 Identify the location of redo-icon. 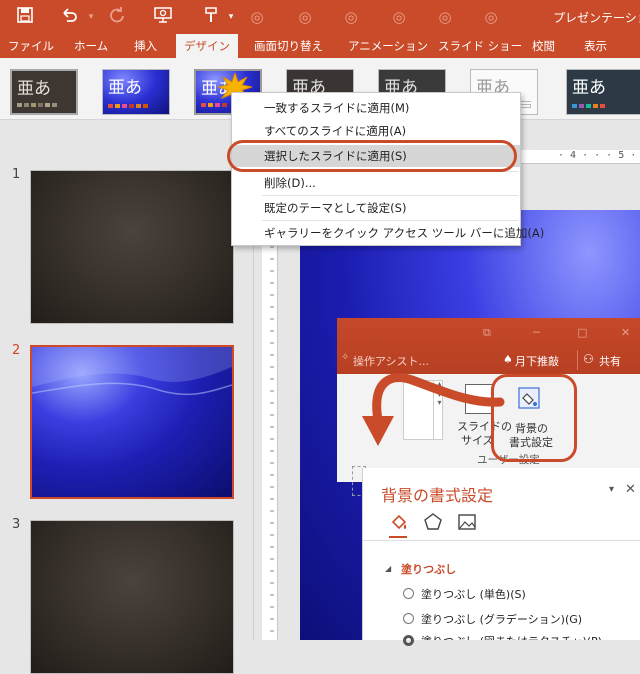
(117, 17).